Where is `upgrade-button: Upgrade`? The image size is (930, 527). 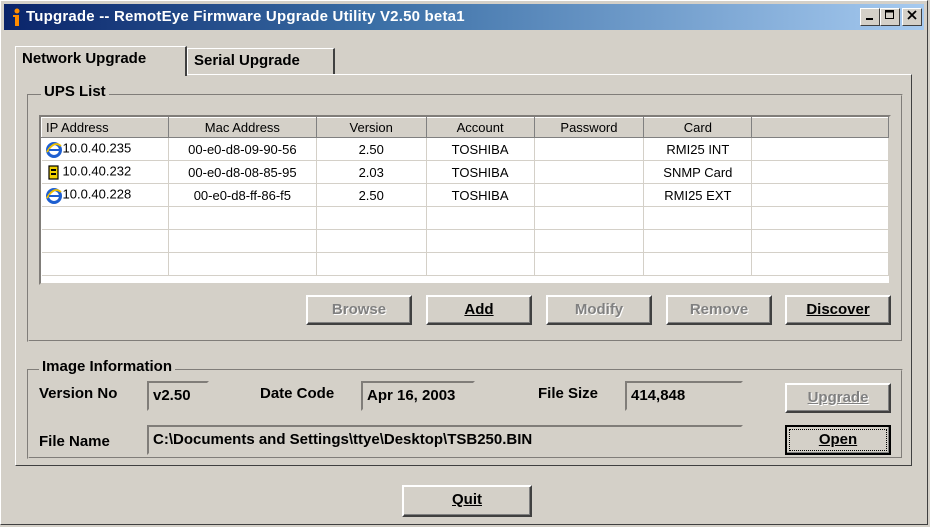 upgrade-button: Upgrade is located at coordinates (838, 398).